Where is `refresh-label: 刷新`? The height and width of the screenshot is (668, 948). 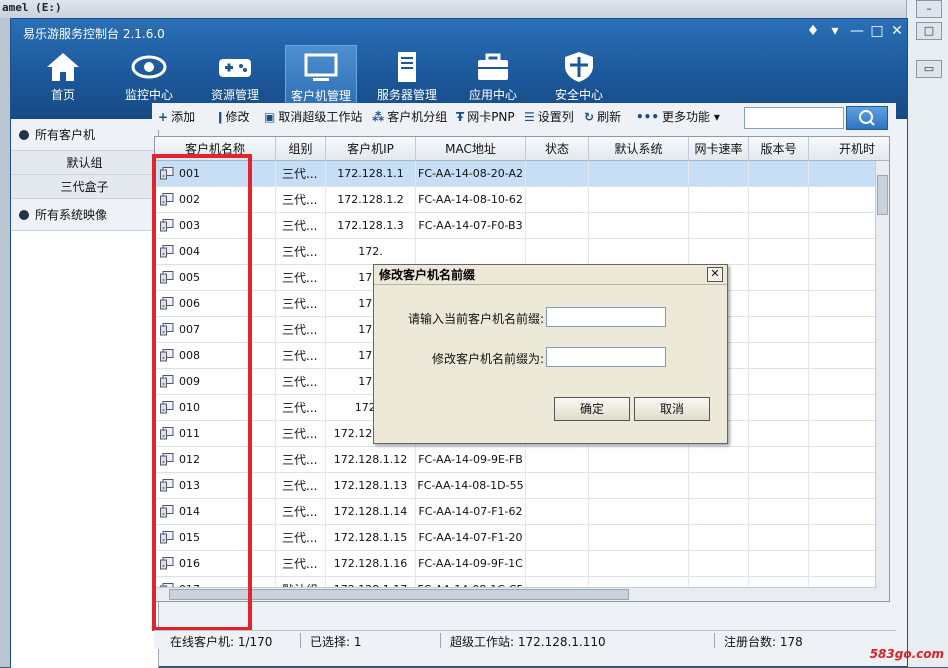 refresh-label: 刷新 is located at coordinates (609, 117).